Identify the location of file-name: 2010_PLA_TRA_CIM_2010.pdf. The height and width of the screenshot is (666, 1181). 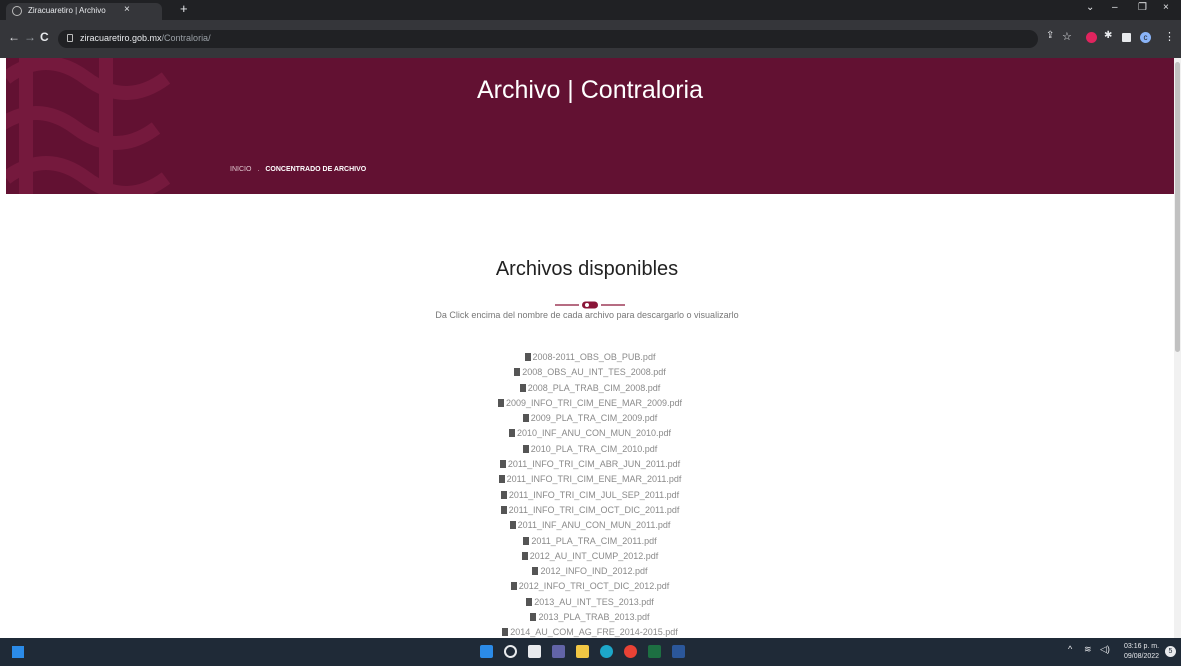
(594, 448).